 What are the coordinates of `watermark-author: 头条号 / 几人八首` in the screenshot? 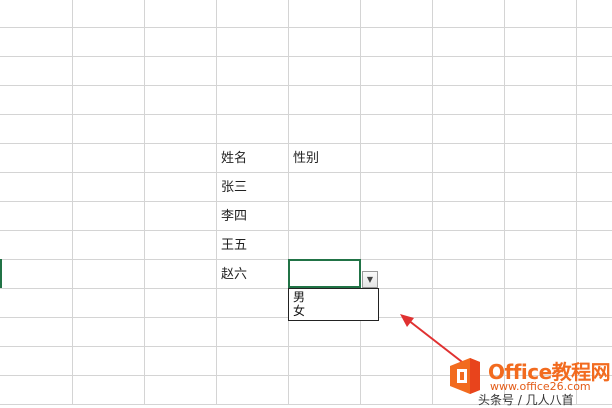 It's located at (526, 400).